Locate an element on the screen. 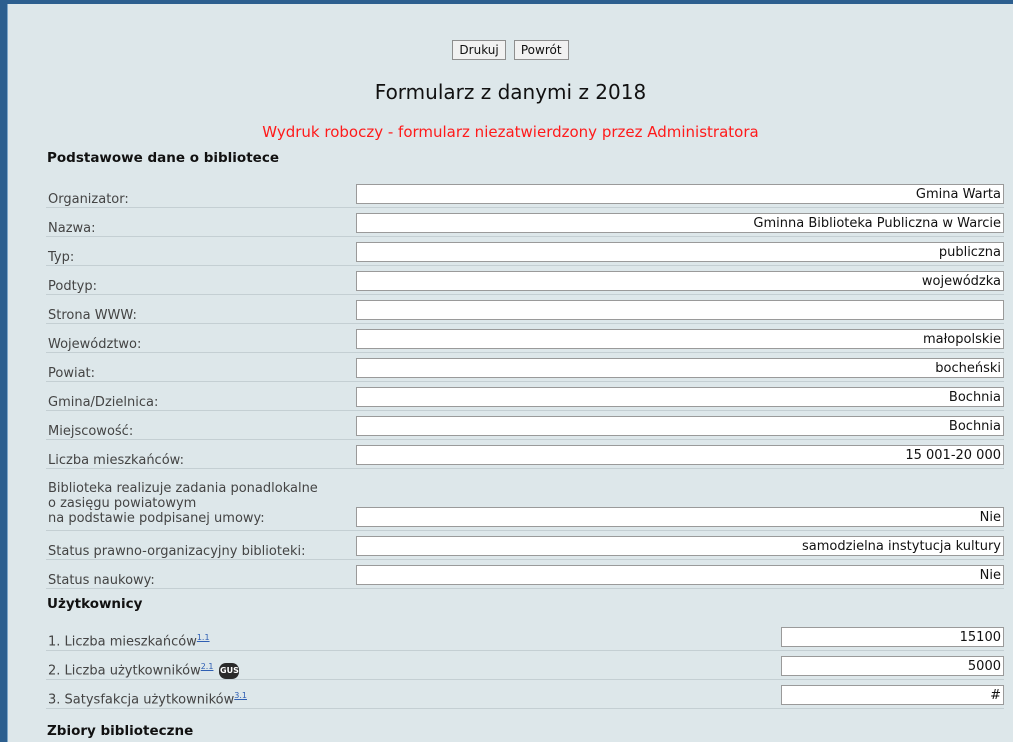  toolbar: Drukuj Powrót is located at coordinates (510, 50).